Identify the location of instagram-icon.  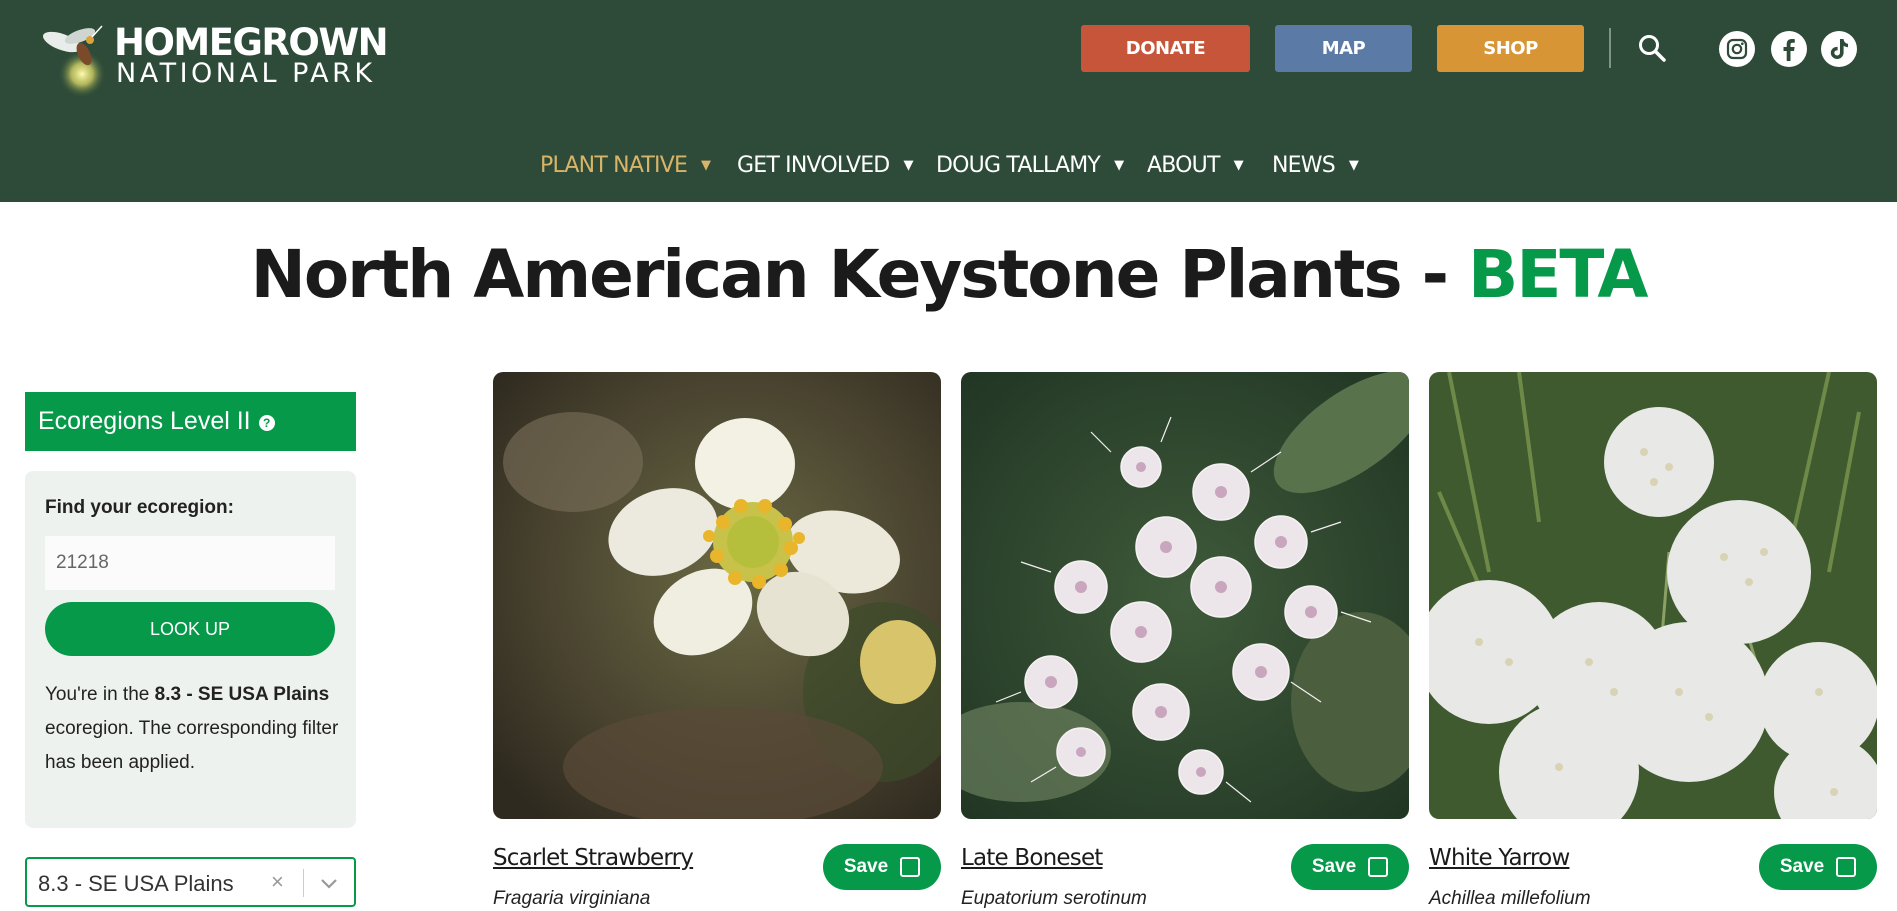
(1737, 49).